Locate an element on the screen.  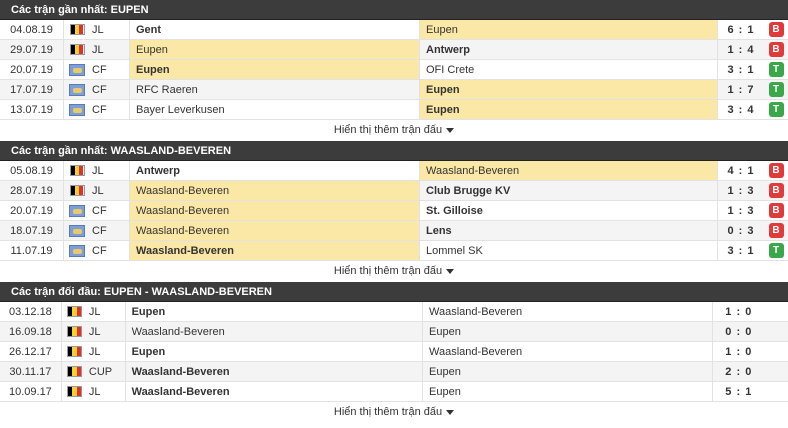
home-team: Antwerp is located at coordinates (275, 170).